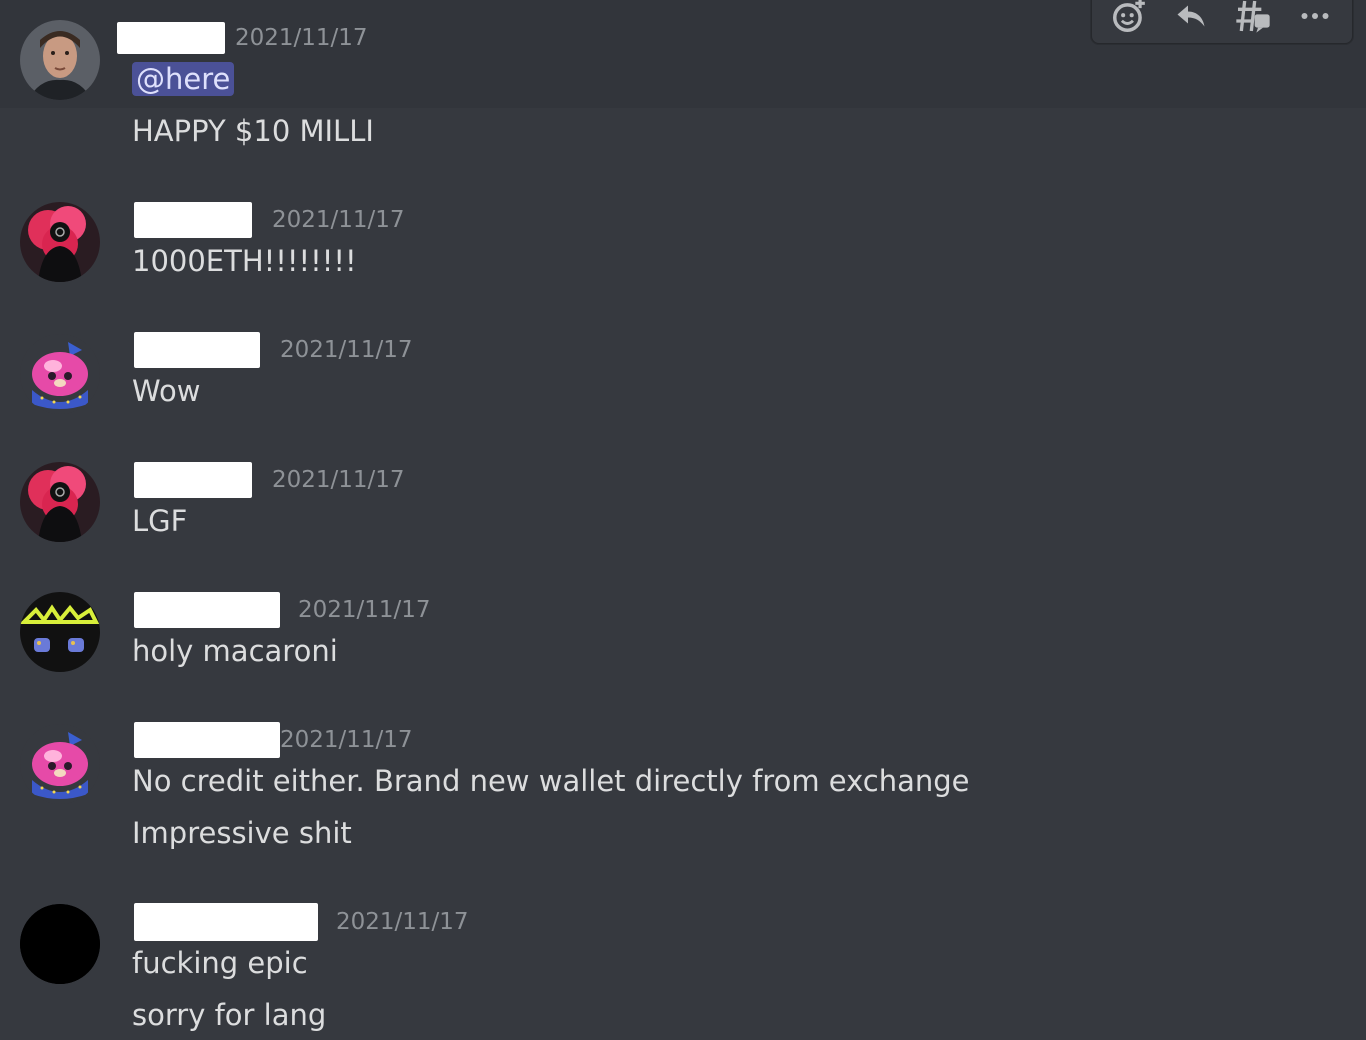 The height and width of the screenshot is (1040, 1366). I want to click on face-photo-avatar-icon, so click(60, 60).